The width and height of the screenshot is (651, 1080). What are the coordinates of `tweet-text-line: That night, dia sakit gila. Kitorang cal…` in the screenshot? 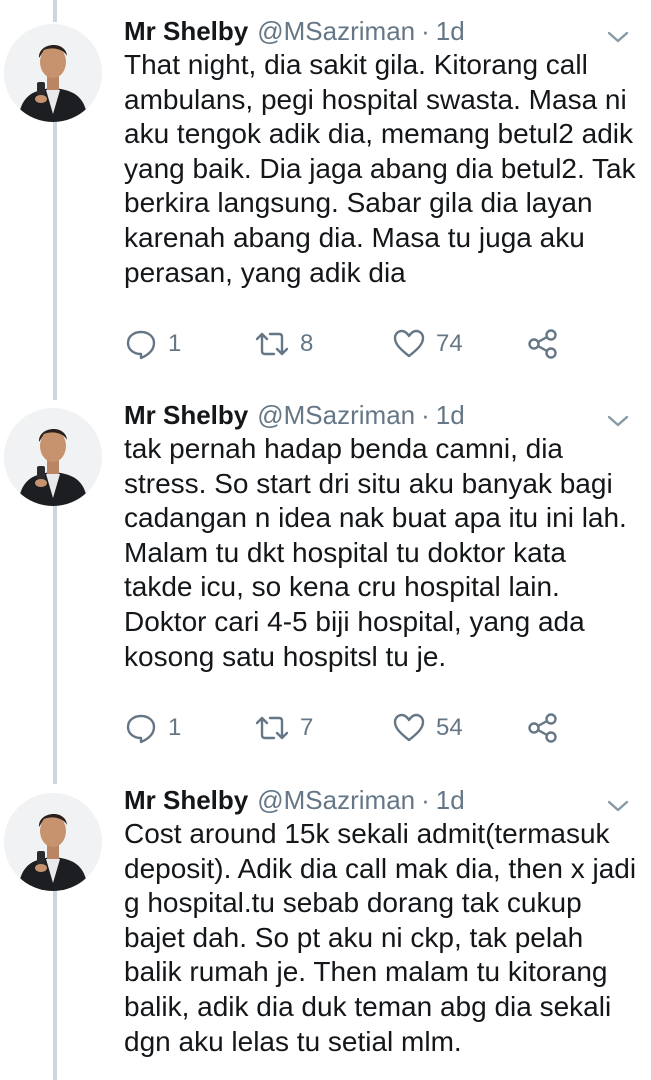 It's located at (356, 64).